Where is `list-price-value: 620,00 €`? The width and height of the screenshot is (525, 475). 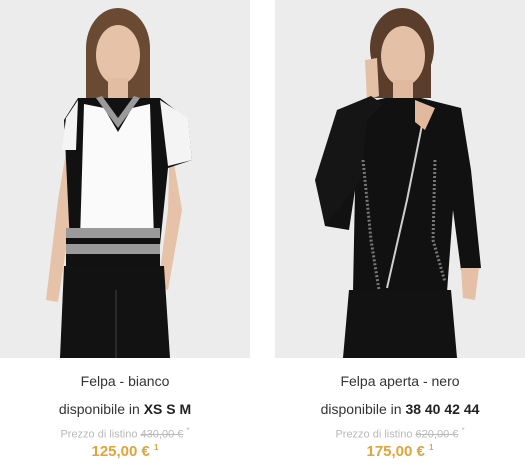 list-price-value: 620,00 € is located at coordinates (437, 434).